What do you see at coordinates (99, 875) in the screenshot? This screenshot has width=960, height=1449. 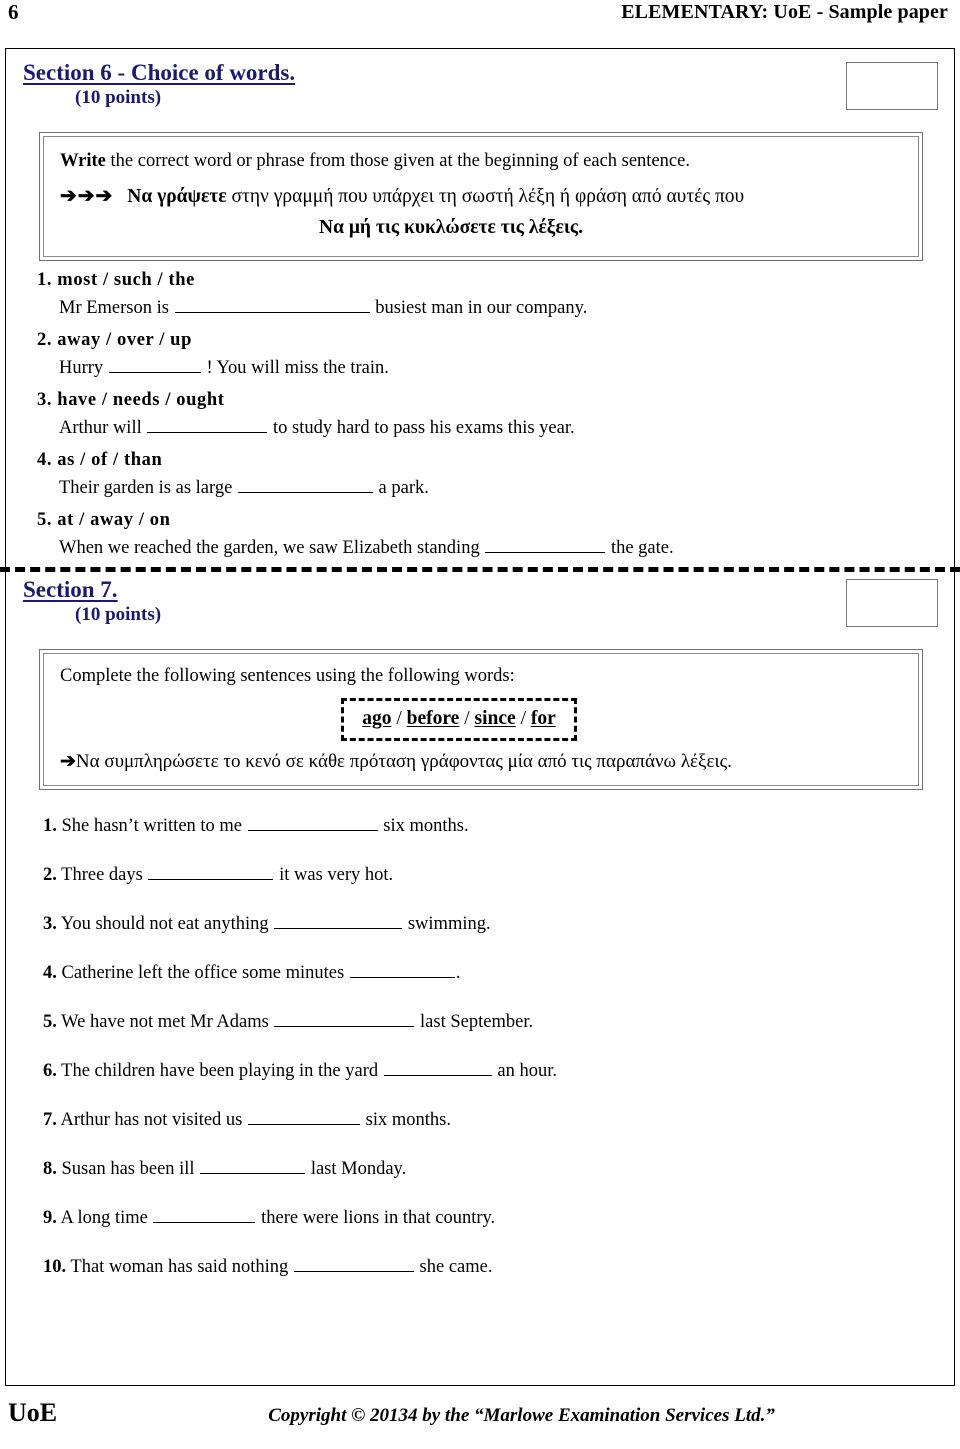 I see `sentence-before-blank: Three days` at bounding box center [99, 875].